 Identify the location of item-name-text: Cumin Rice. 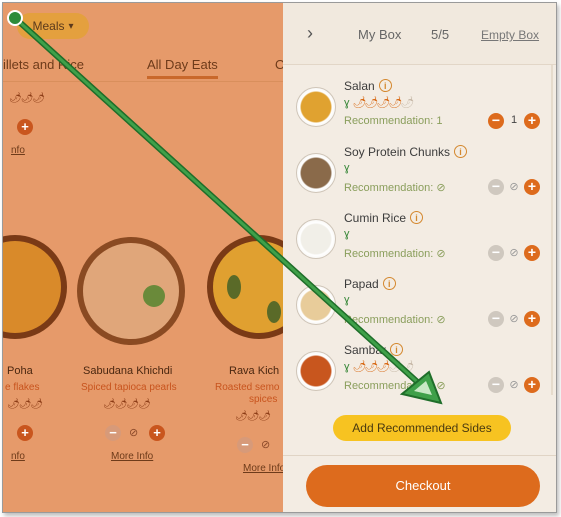
(375, 218).